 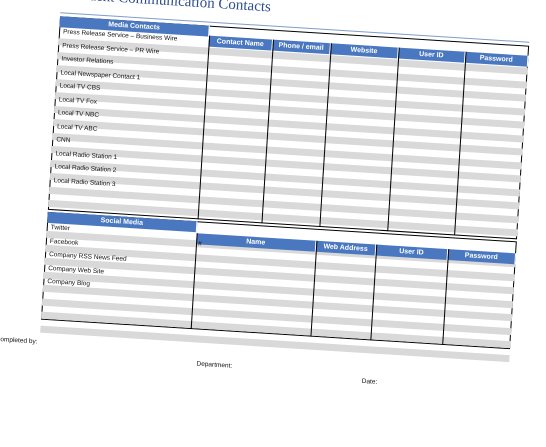 What do you see at coordinates (19, 340) in the screenshot?
I see `completed-by-label: Completed by:` at bounding box center [19, 340].